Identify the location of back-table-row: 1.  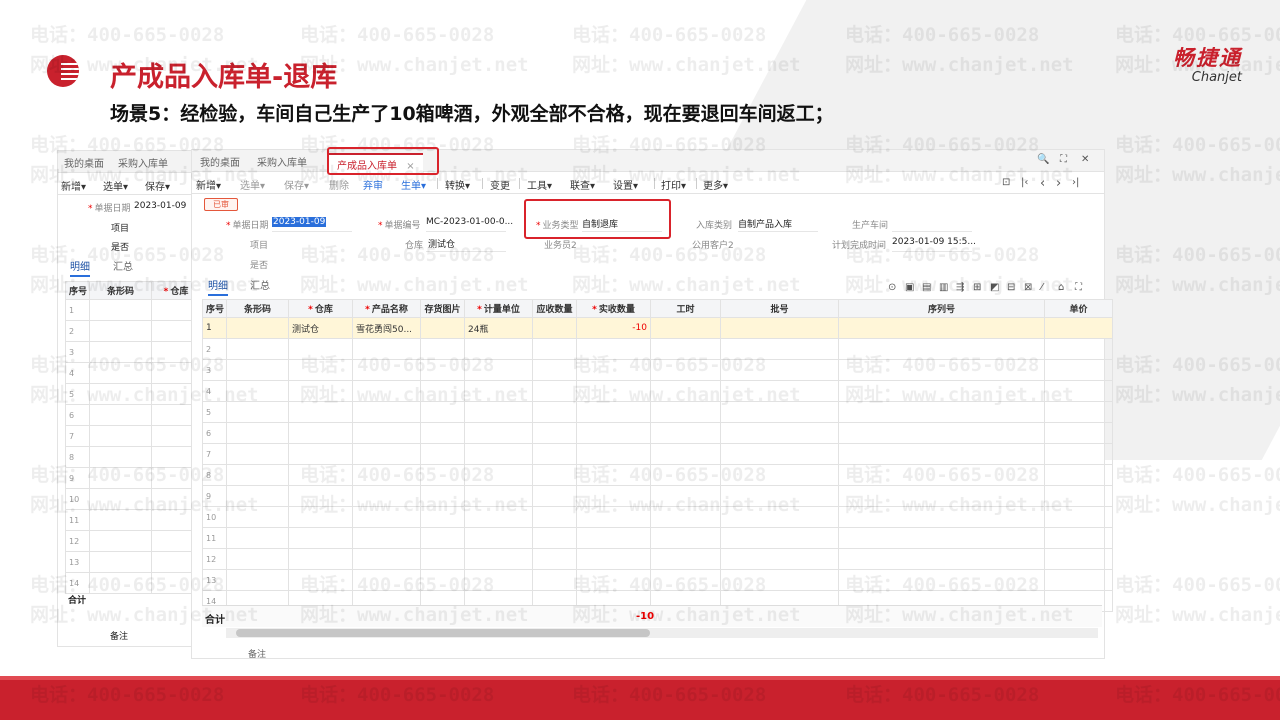
(133, 310).